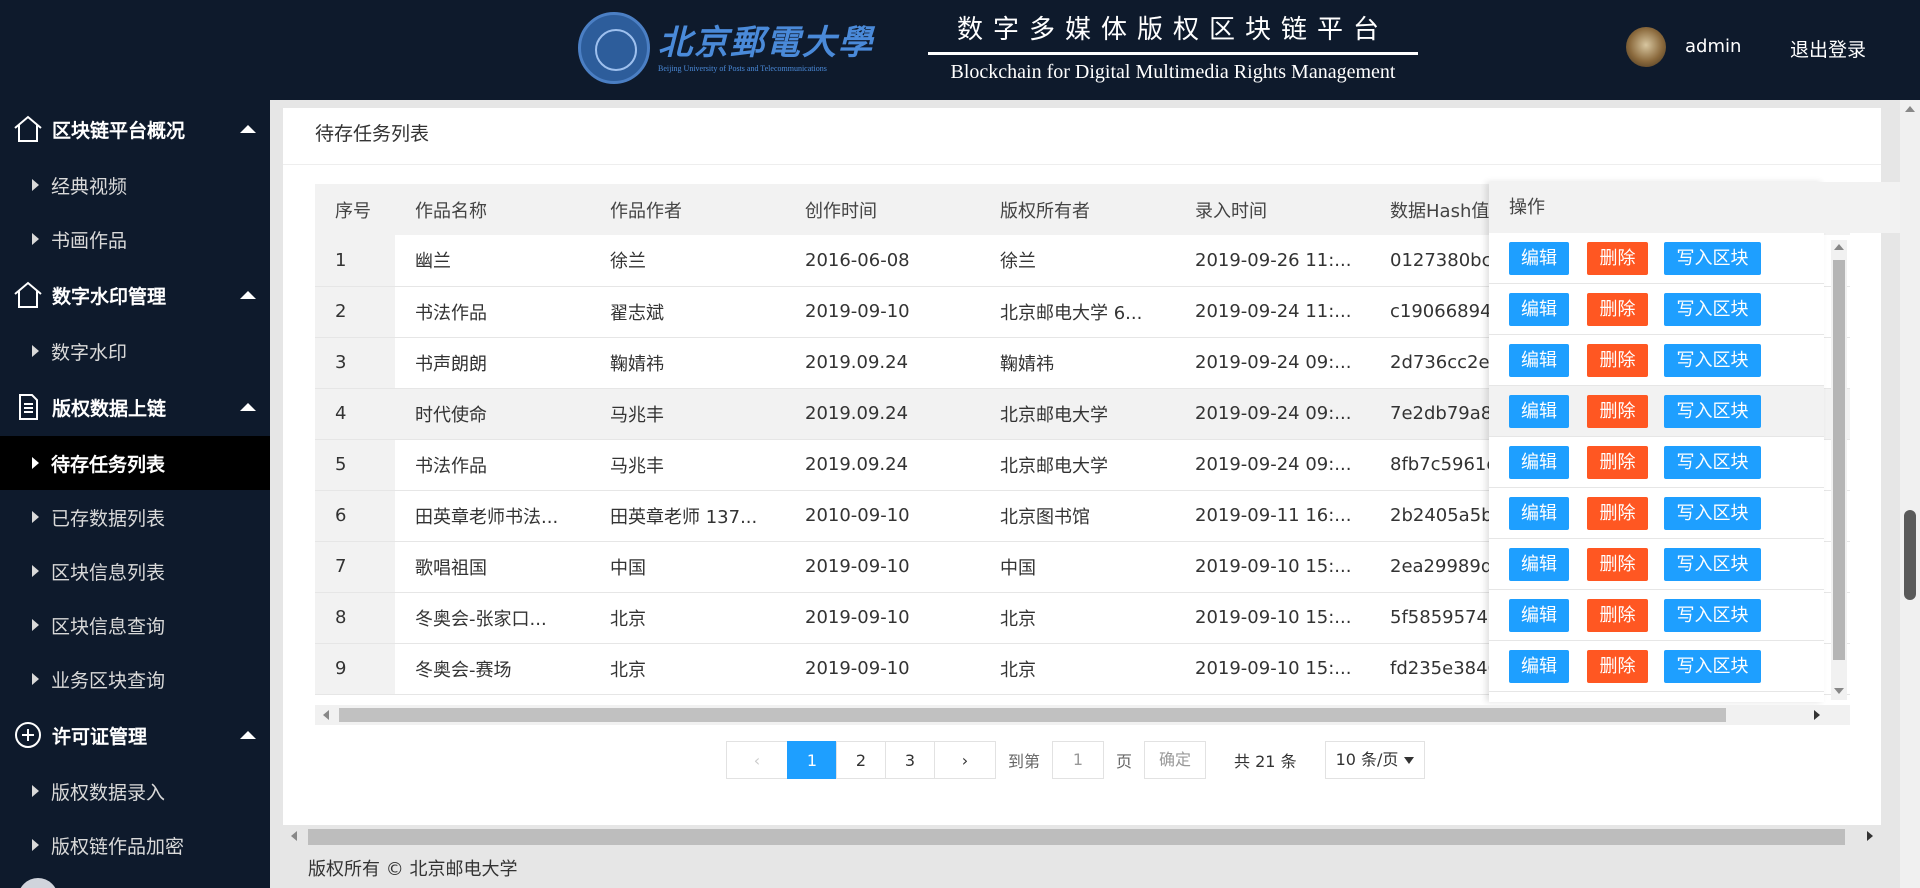  Describe the element at coordinates (861, 760) in the screenshot. I see `page-button-2: 2` at that location.